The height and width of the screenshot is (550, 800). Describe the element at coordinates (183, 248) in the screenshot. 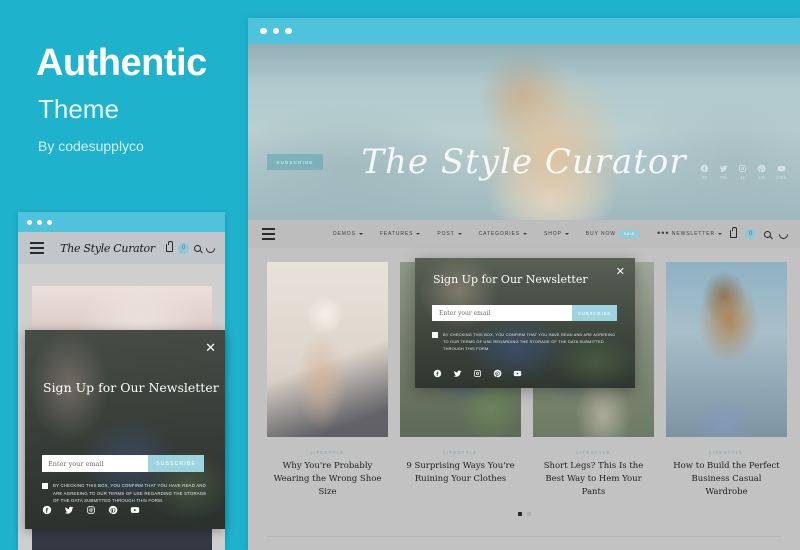

I see `cart-count-badge: 0` at that location.